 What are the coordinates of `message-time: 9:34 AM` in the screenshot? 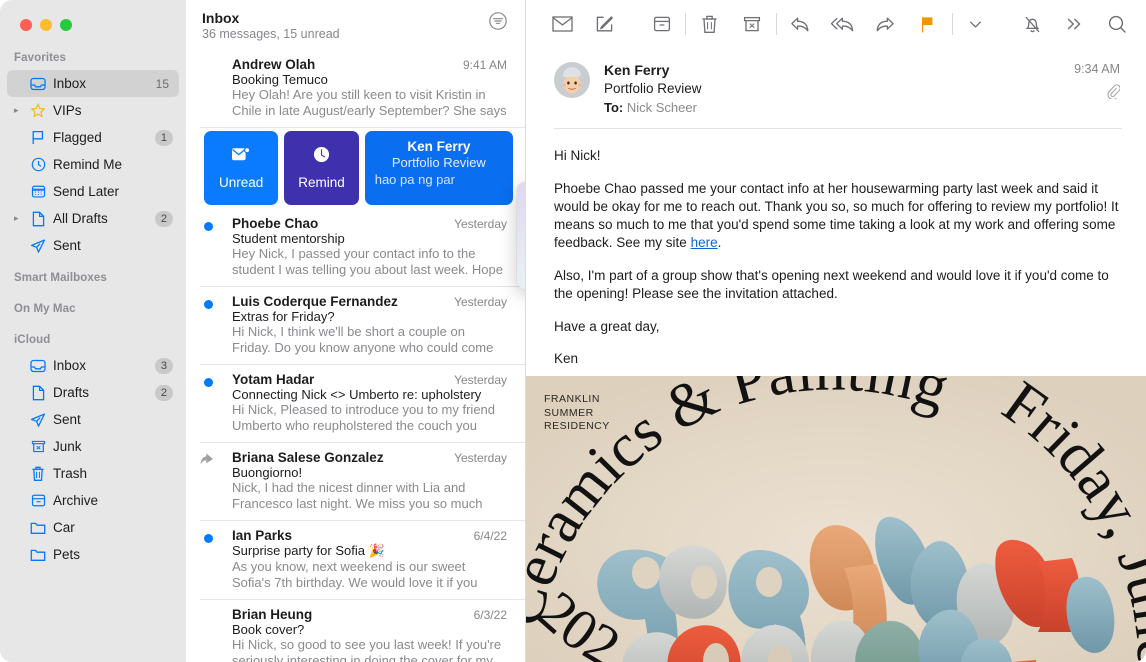 It's located at (1097, 69).